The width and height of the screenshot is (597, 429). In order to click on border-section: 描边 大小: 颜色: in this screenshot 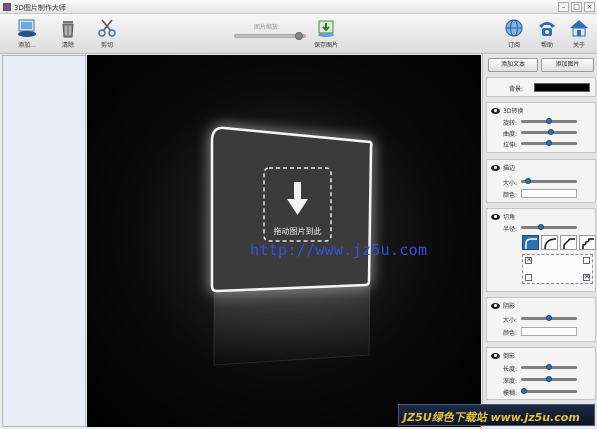, I will do `click(541, 181)`.